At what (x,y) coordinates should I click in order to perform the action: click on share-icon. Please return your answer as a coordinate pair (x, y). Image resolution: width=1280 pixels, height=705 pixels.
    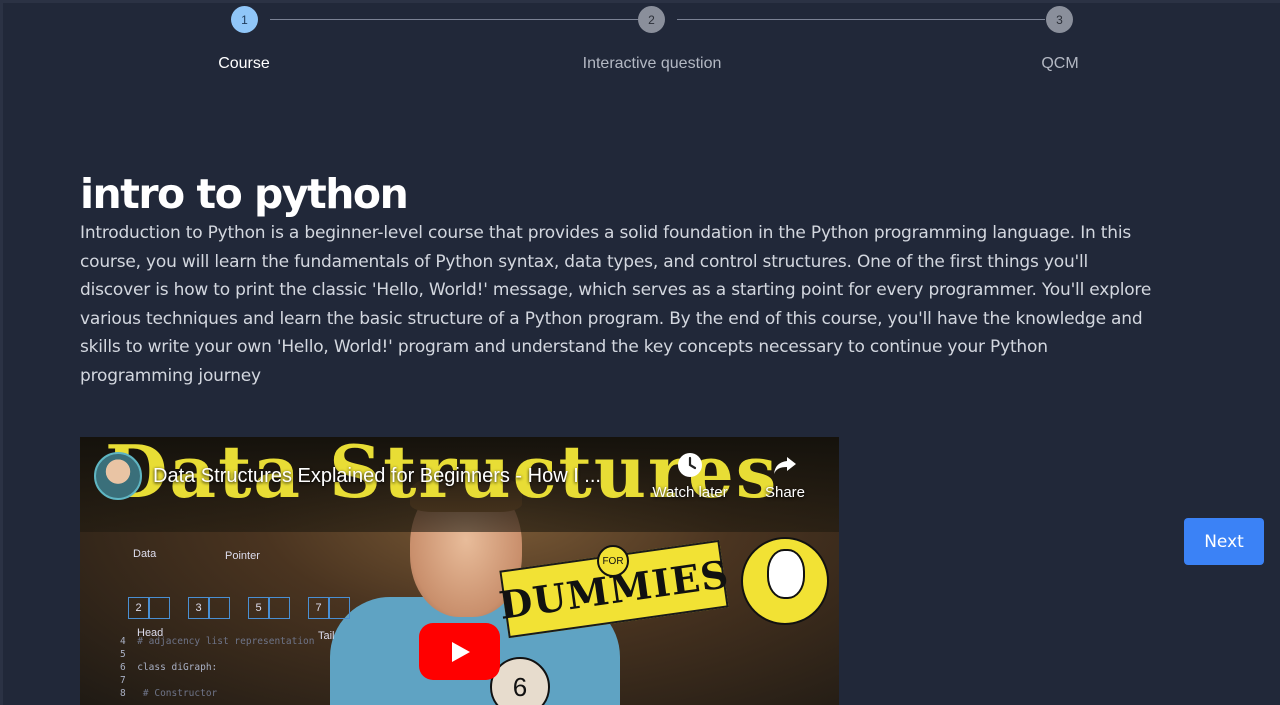
    Looking at the image, I should click on (785, 465).